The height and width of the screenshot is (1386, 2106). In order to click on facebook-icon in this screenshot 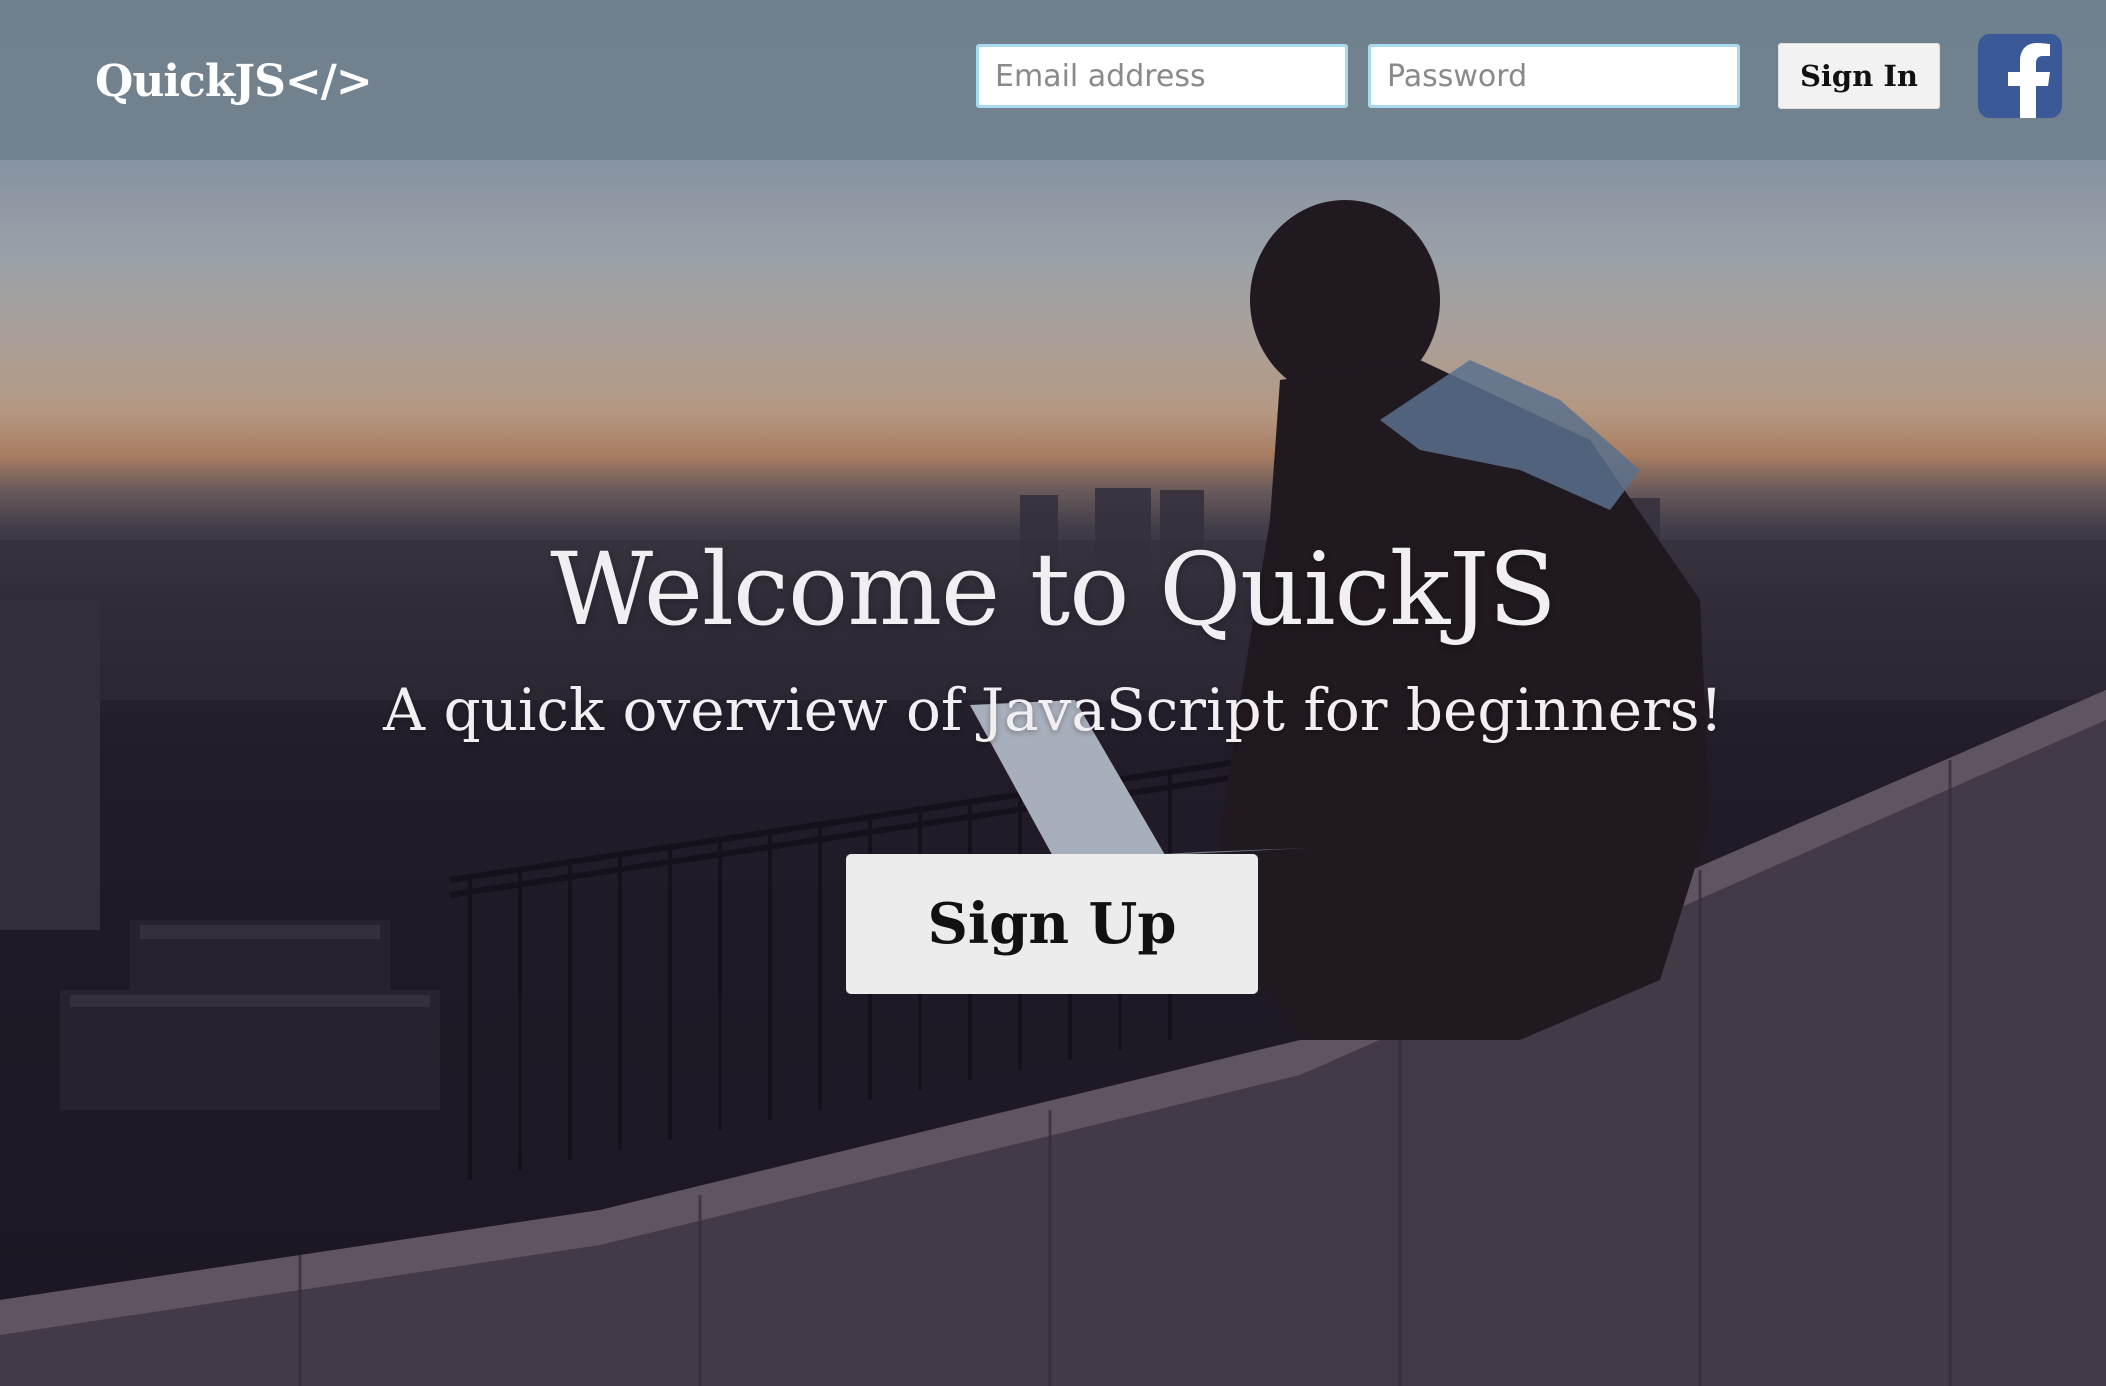, I will do `click(2020, 76)`.